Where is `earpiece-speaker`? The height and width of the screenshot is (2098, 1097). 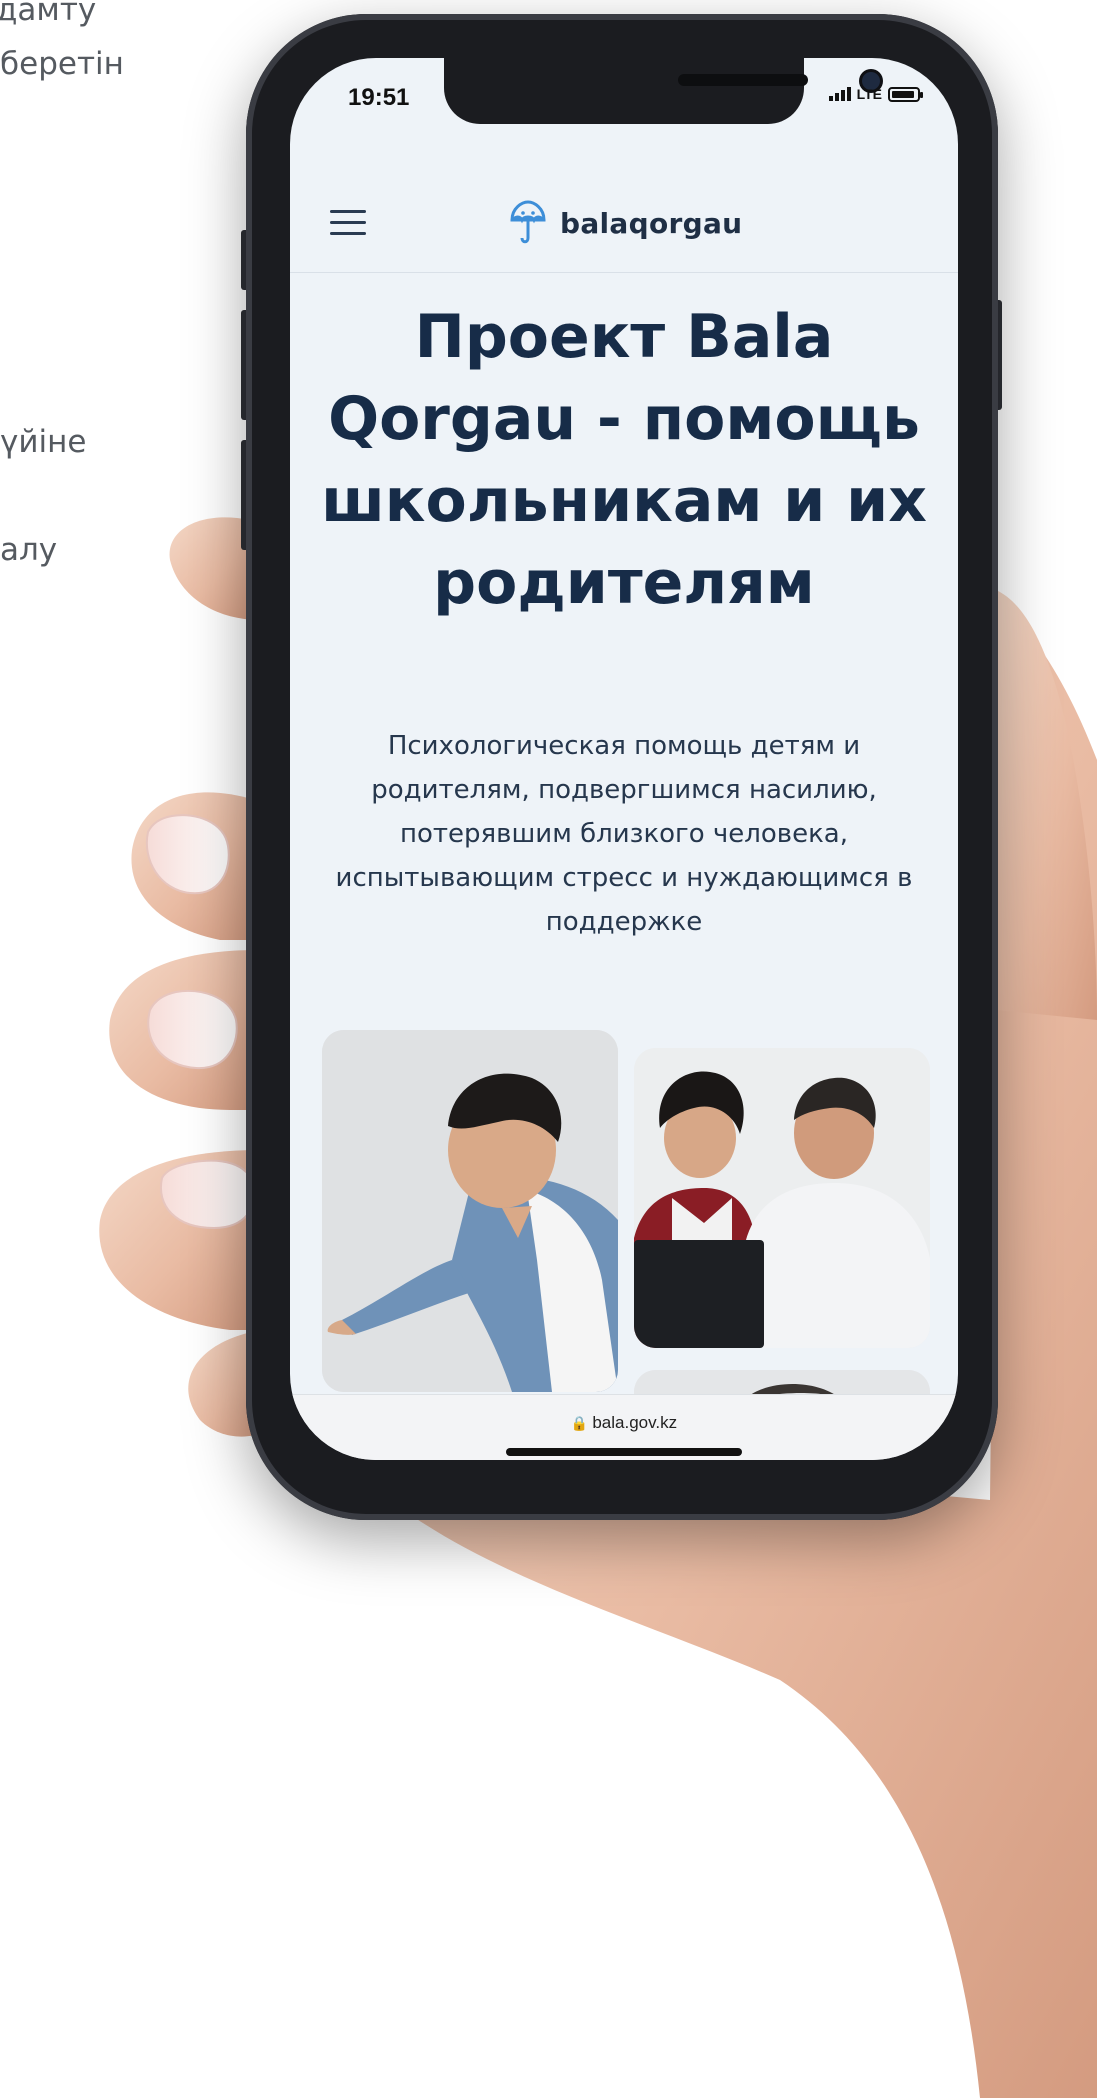 earpiece-speaker is located at coordinates (743, 80).